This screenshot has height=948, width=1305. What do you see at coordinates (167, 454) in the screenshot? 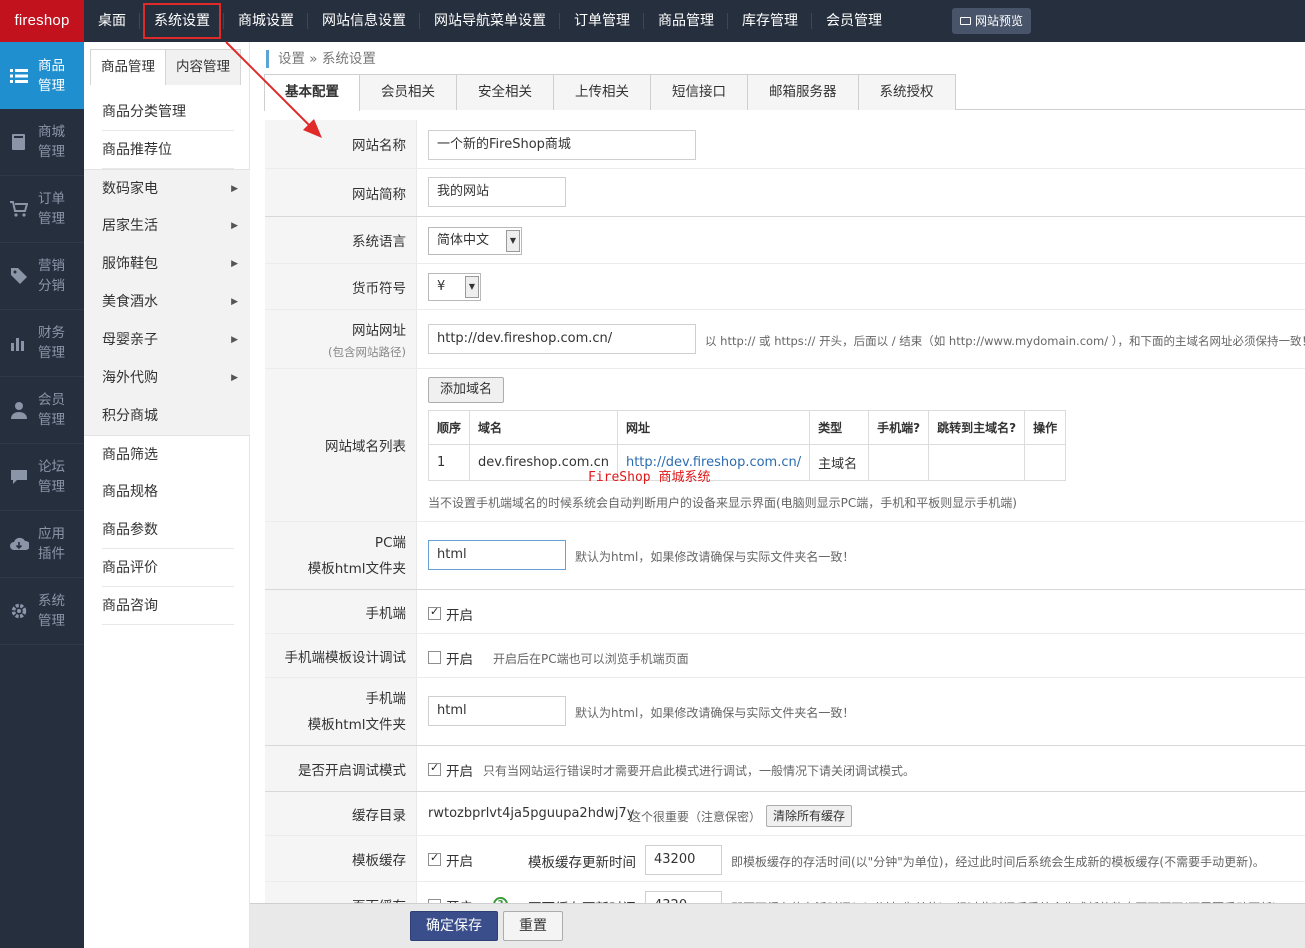
I see `subnav-item: 商品筛选` at bounding box center [167, 454].